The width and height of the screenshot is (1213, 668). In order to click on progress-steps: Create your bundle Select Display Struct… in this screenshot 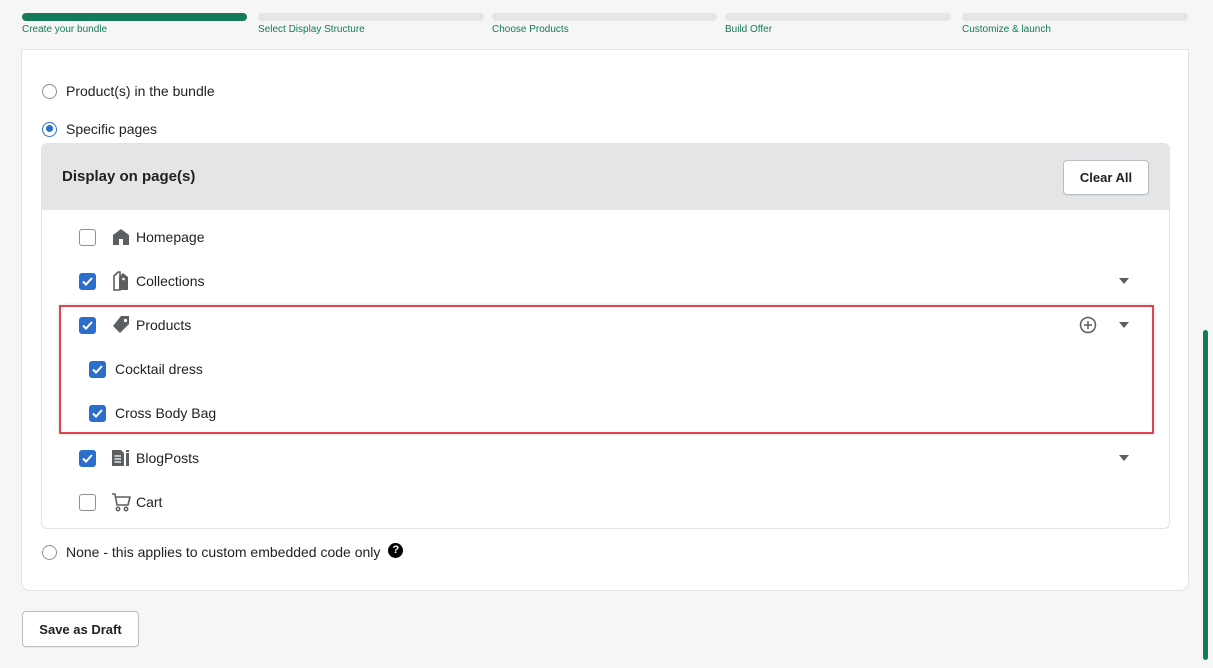, I will do `click(605, 25)`.